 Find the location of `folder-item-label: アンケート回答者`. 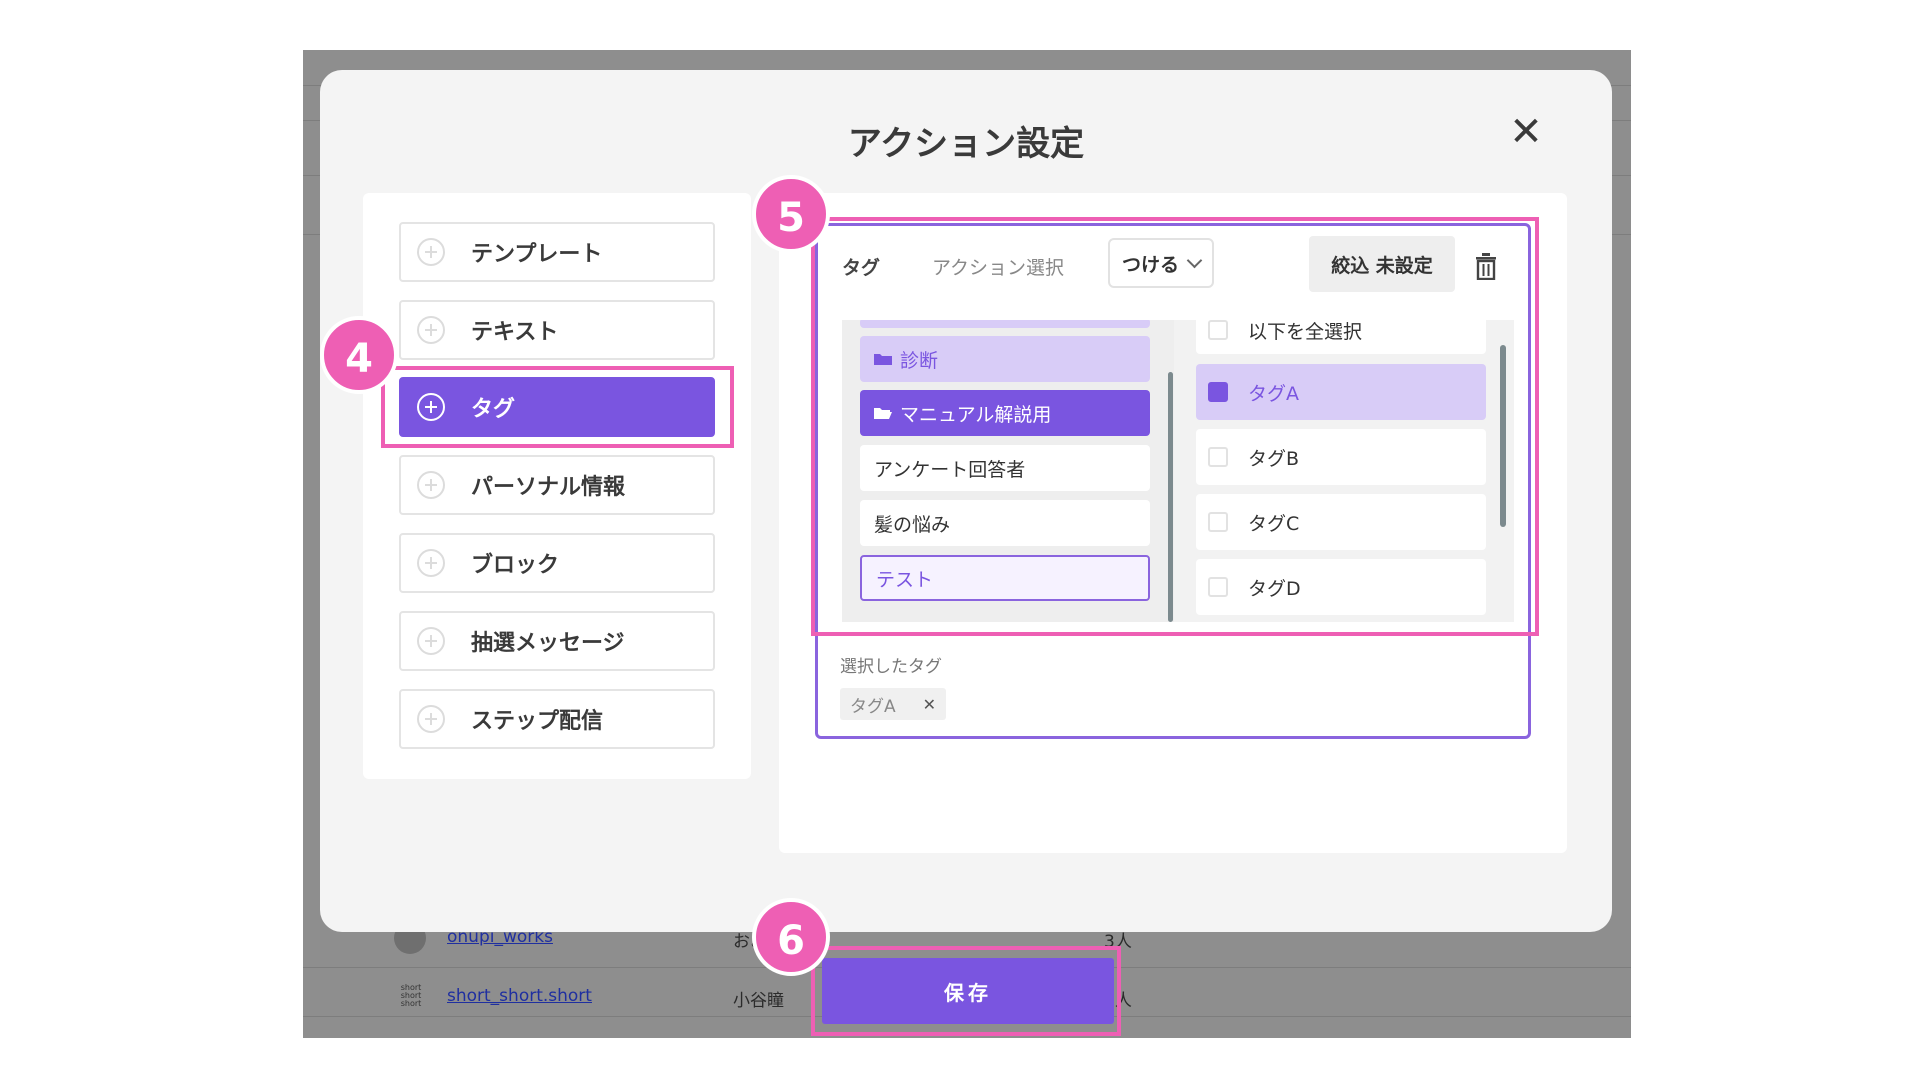

folder-item-label: アンケート回答者 is located at coordinates (950, 469).